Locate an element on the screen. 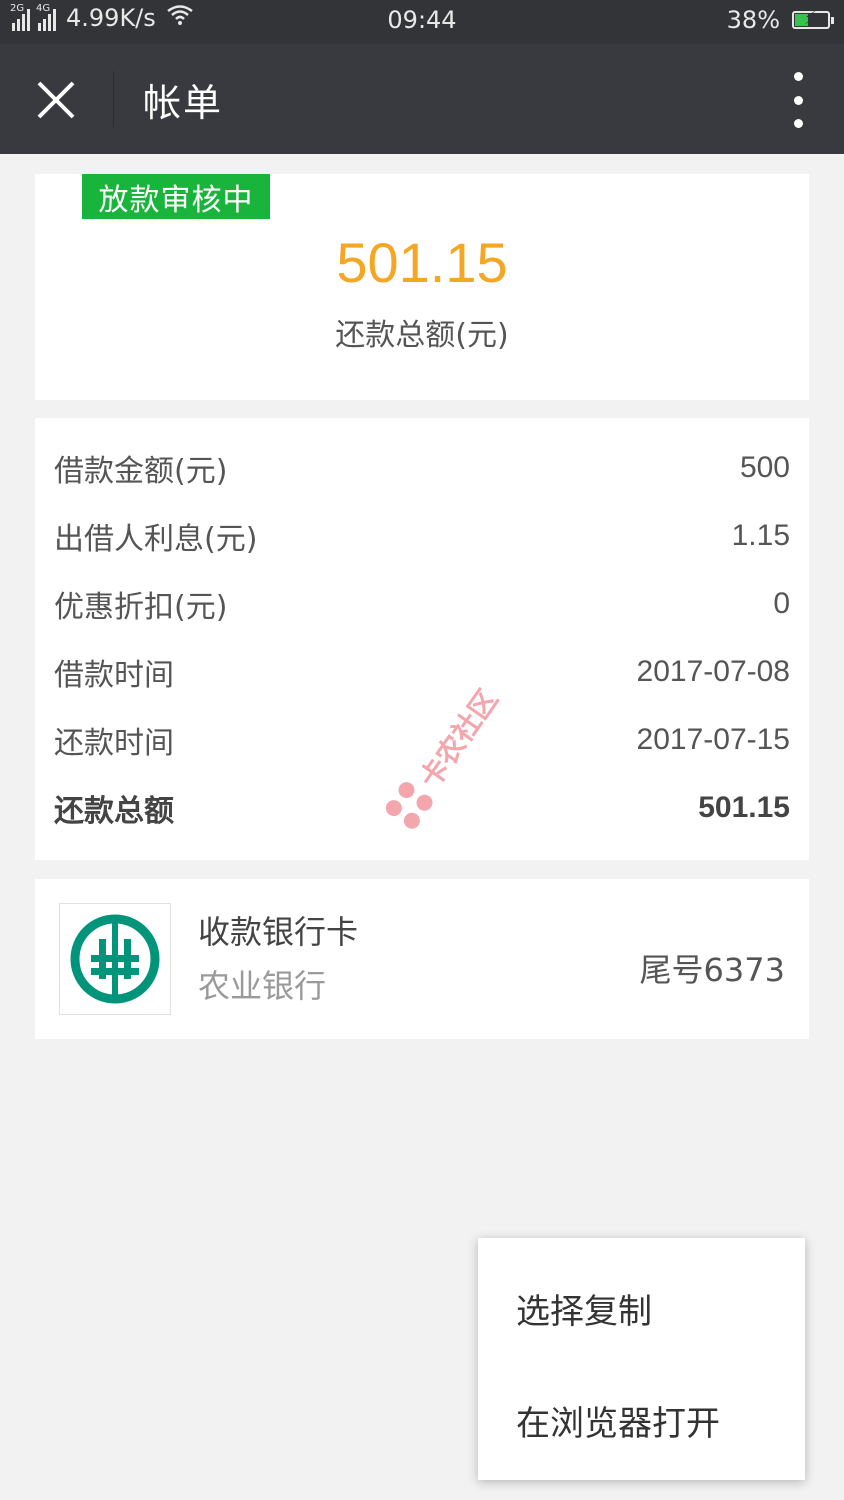 The width and height of the screenshot is (844, 1500). detail-label: 优惠折扣(元) is located at coordinates (141, 607).